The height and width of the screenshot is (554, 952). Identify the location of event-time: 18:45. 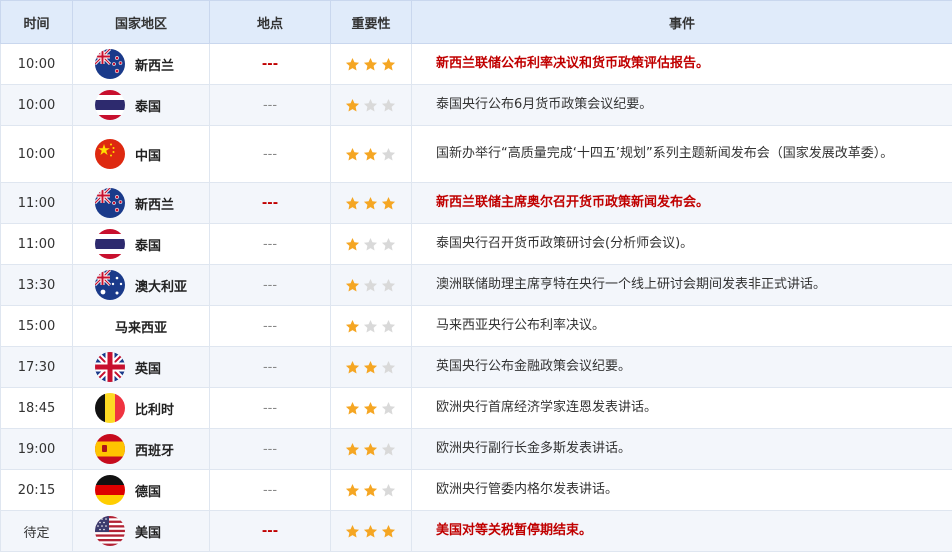
(36, 408).